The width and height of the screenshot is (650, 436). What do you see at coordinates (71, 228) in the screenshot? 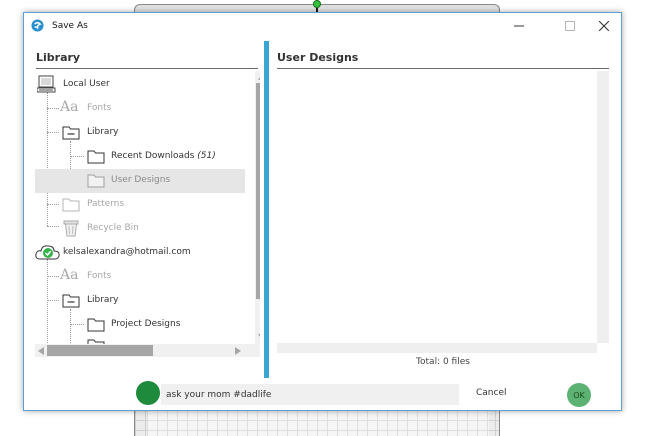
I see `recycle-bin-icon` at bounding box center [71, 228].